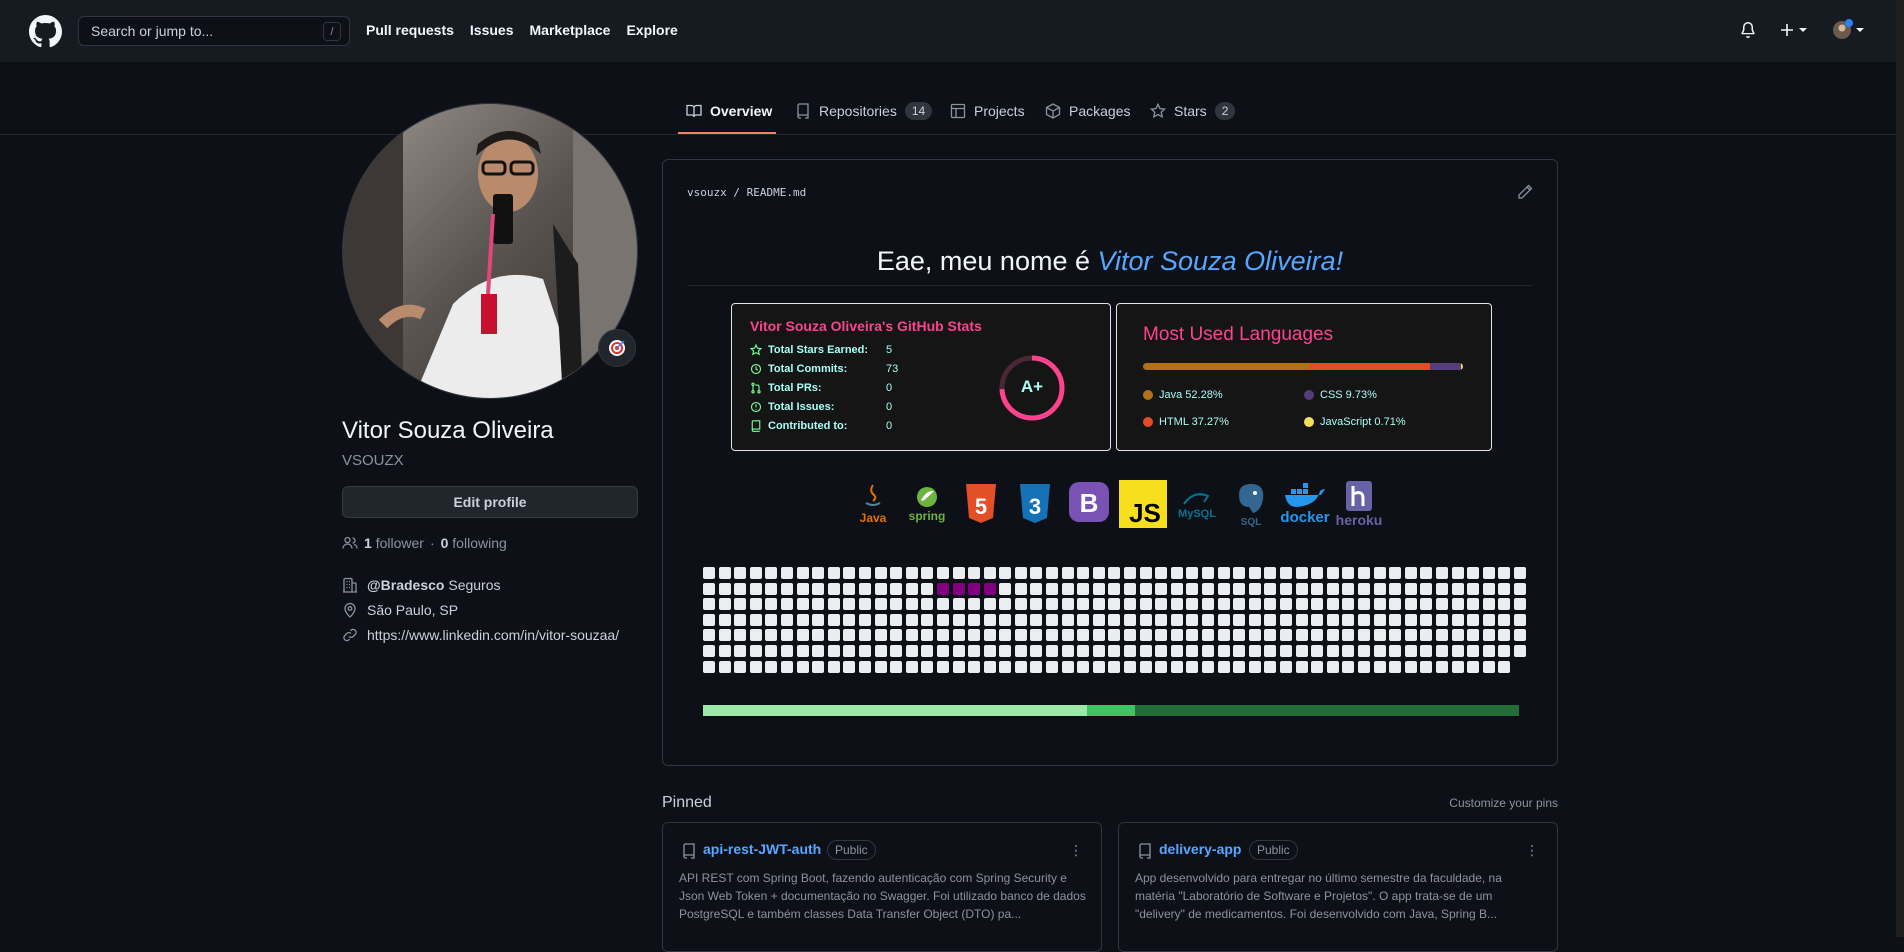  I want to click on java-icon: Java, so click(873, 504).